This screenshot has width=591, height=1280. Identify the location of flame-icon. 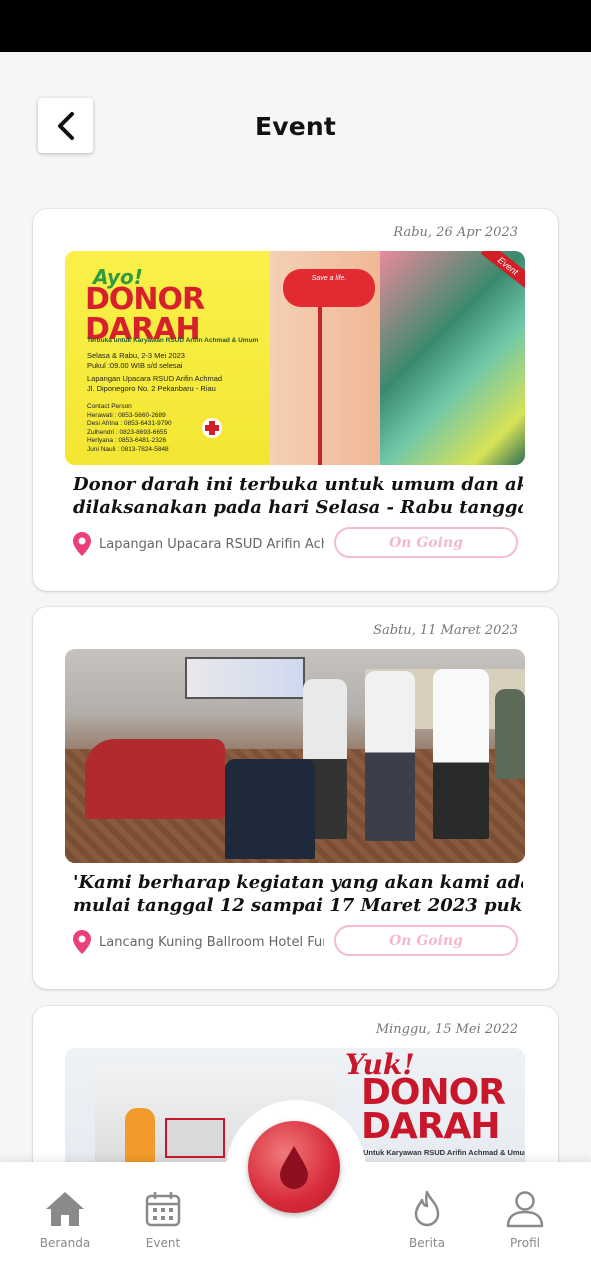
(427, 1208).